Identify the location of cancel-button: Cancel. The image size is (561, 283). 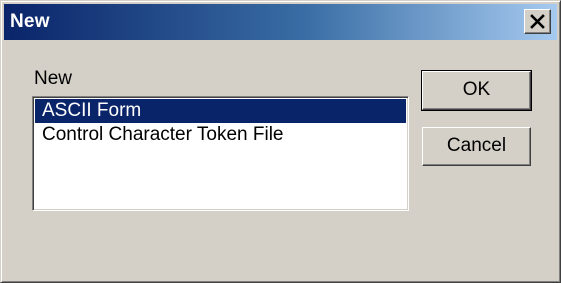
(476, 146).